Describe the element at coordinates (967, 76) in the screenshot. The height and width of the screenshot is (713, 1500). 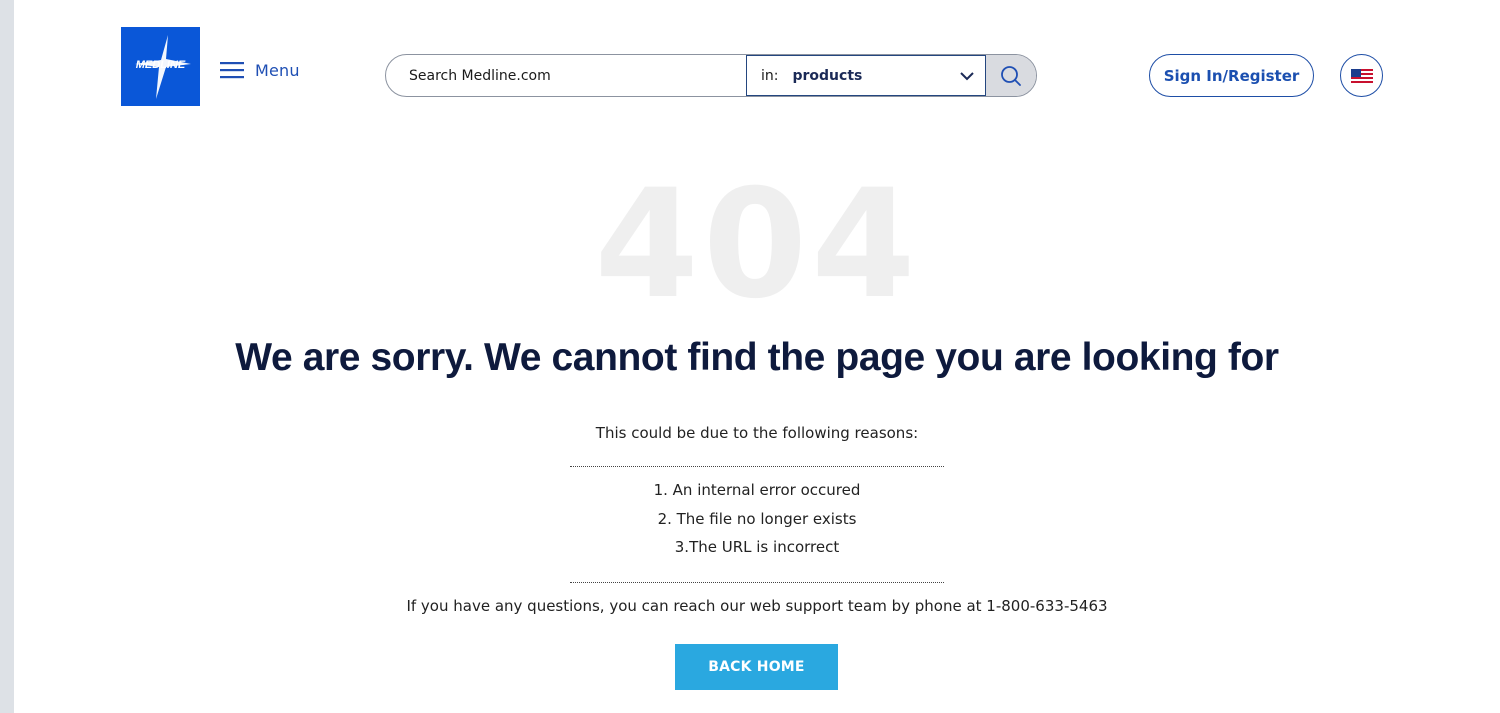
I see `chevron-down-icon` at that location.